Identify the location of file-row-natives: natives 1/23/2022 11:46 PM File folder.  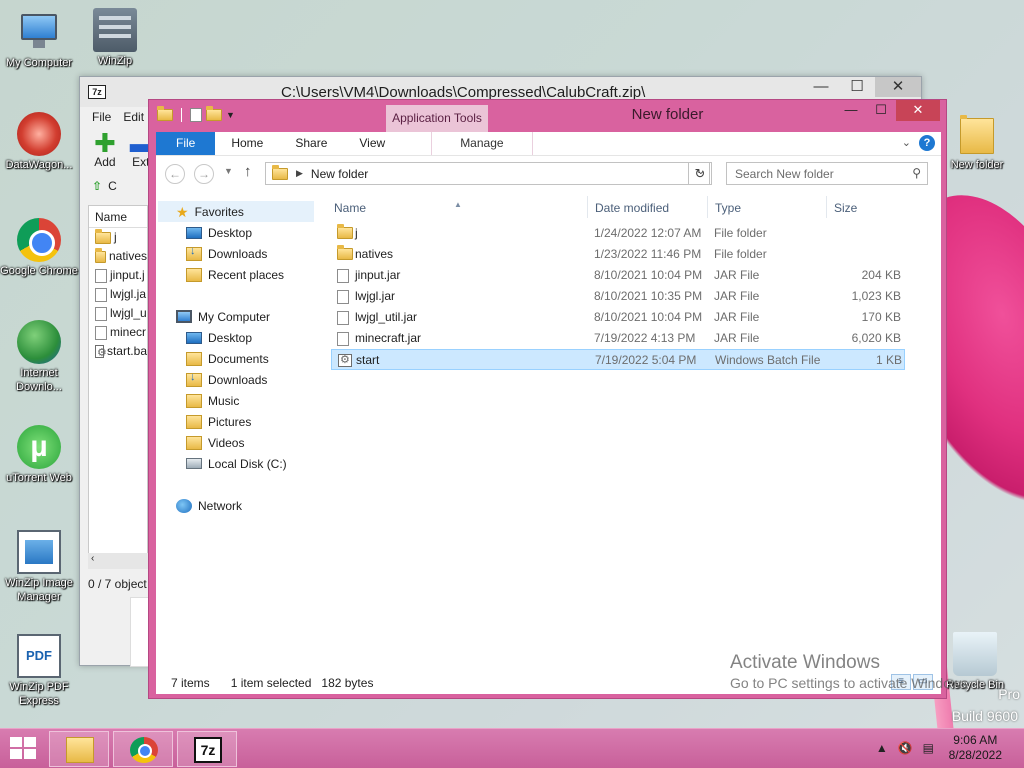
(618, 254).